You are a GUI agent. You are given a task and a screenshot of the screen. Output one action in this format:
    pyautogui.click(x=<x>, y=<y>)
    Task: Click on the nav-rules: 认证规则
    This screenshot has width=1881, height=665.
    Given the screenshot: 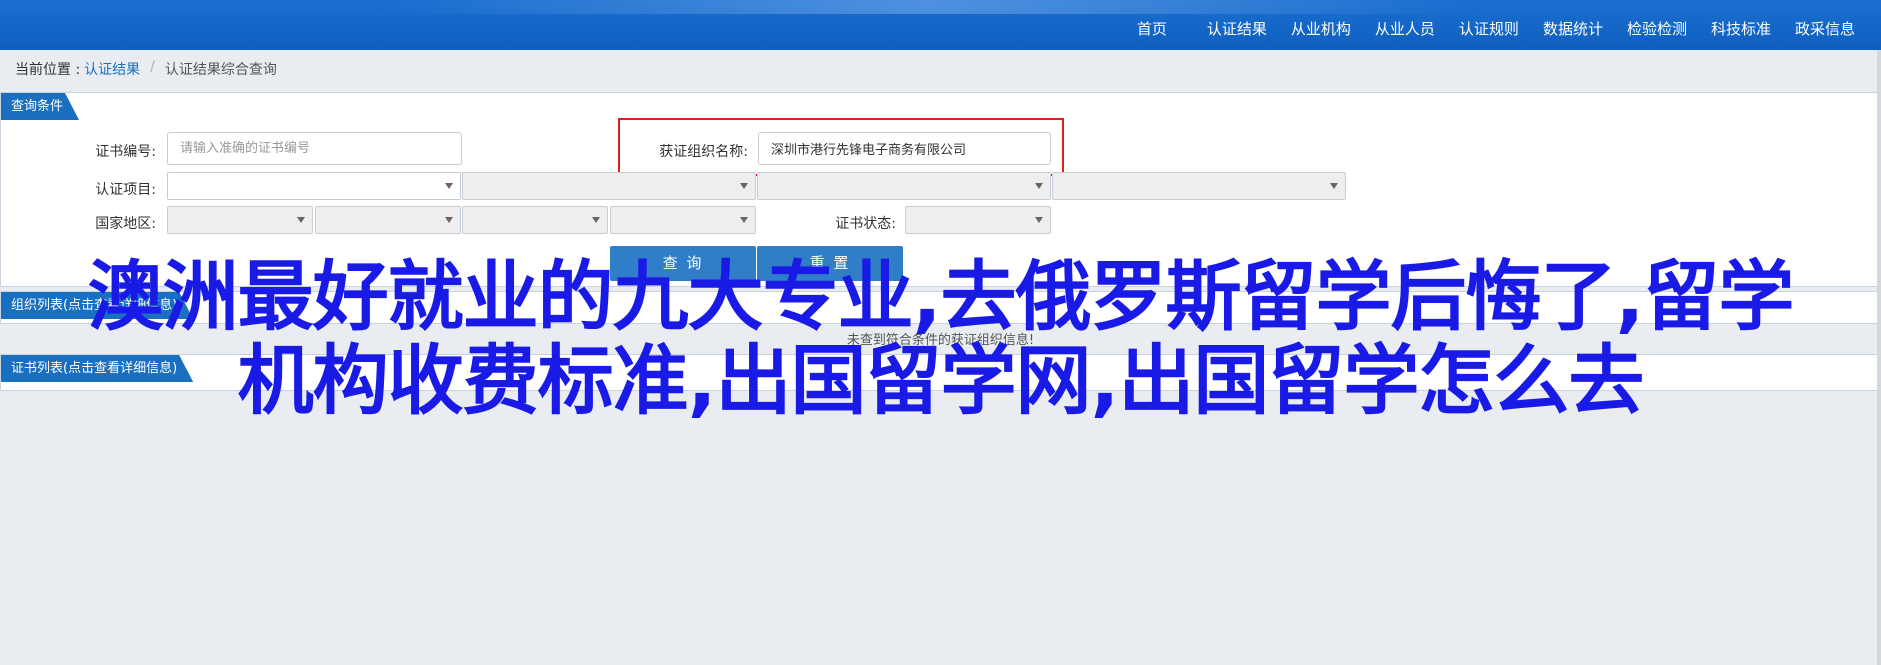 What is the action you would take?
    pyautogui.click(x=1489, y=28)
    